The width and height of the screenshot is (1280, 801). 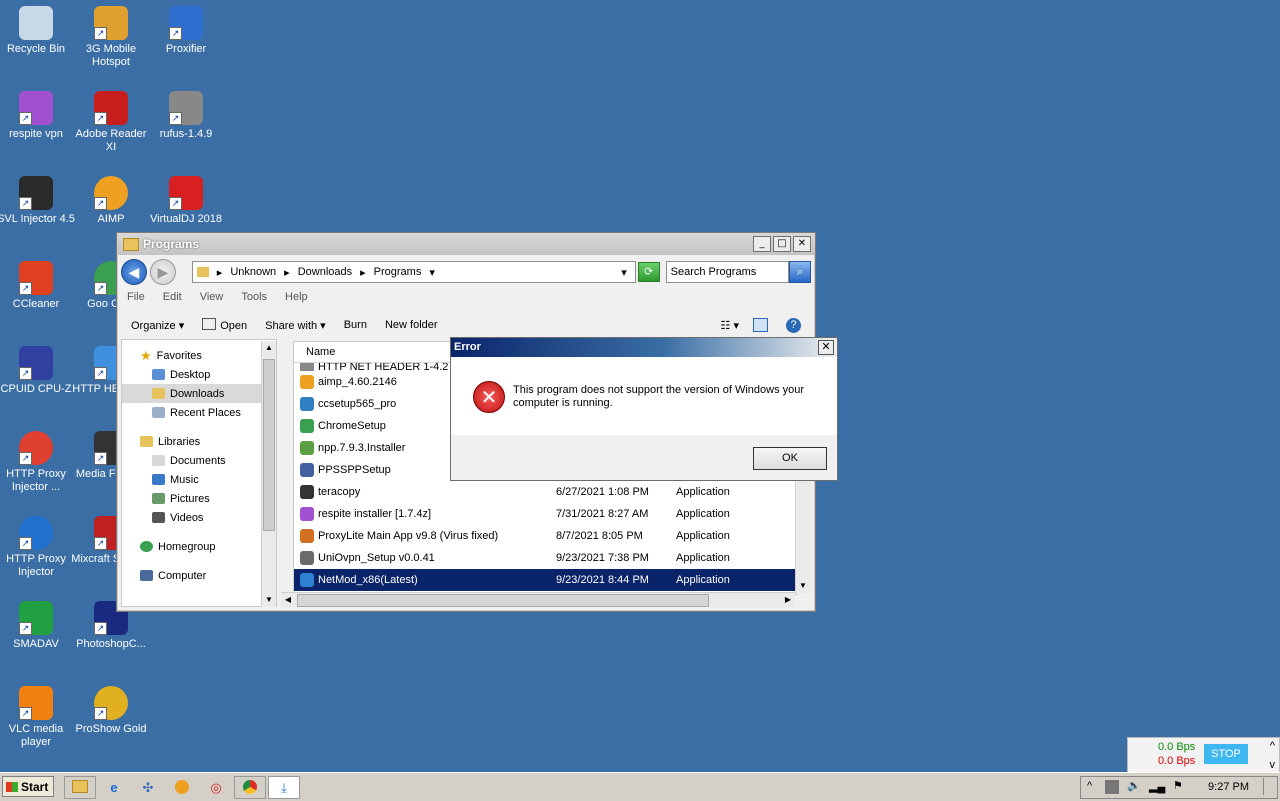 I want to click on desktop-icon-vlc: ↗ VLC media player, so click(x=38, y=717).